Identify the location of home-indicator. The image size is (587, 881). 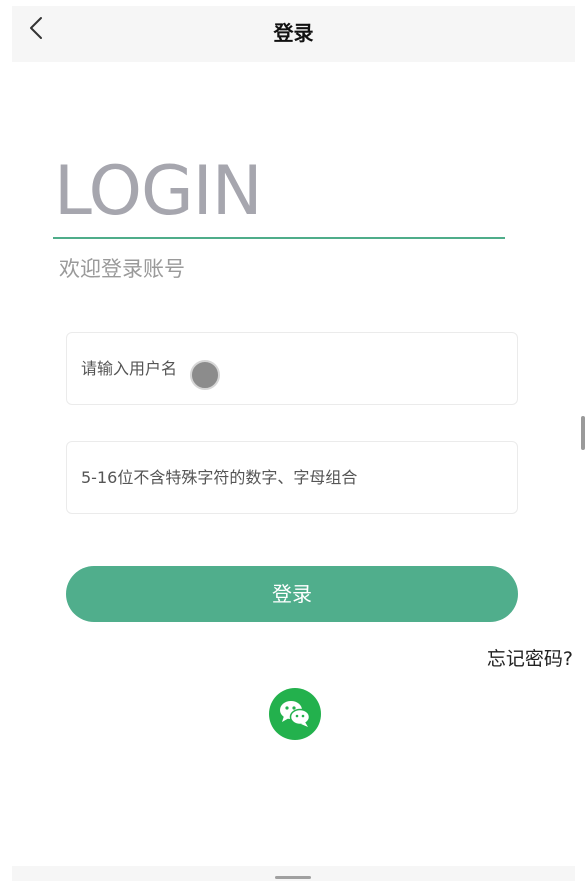
(293, 877).